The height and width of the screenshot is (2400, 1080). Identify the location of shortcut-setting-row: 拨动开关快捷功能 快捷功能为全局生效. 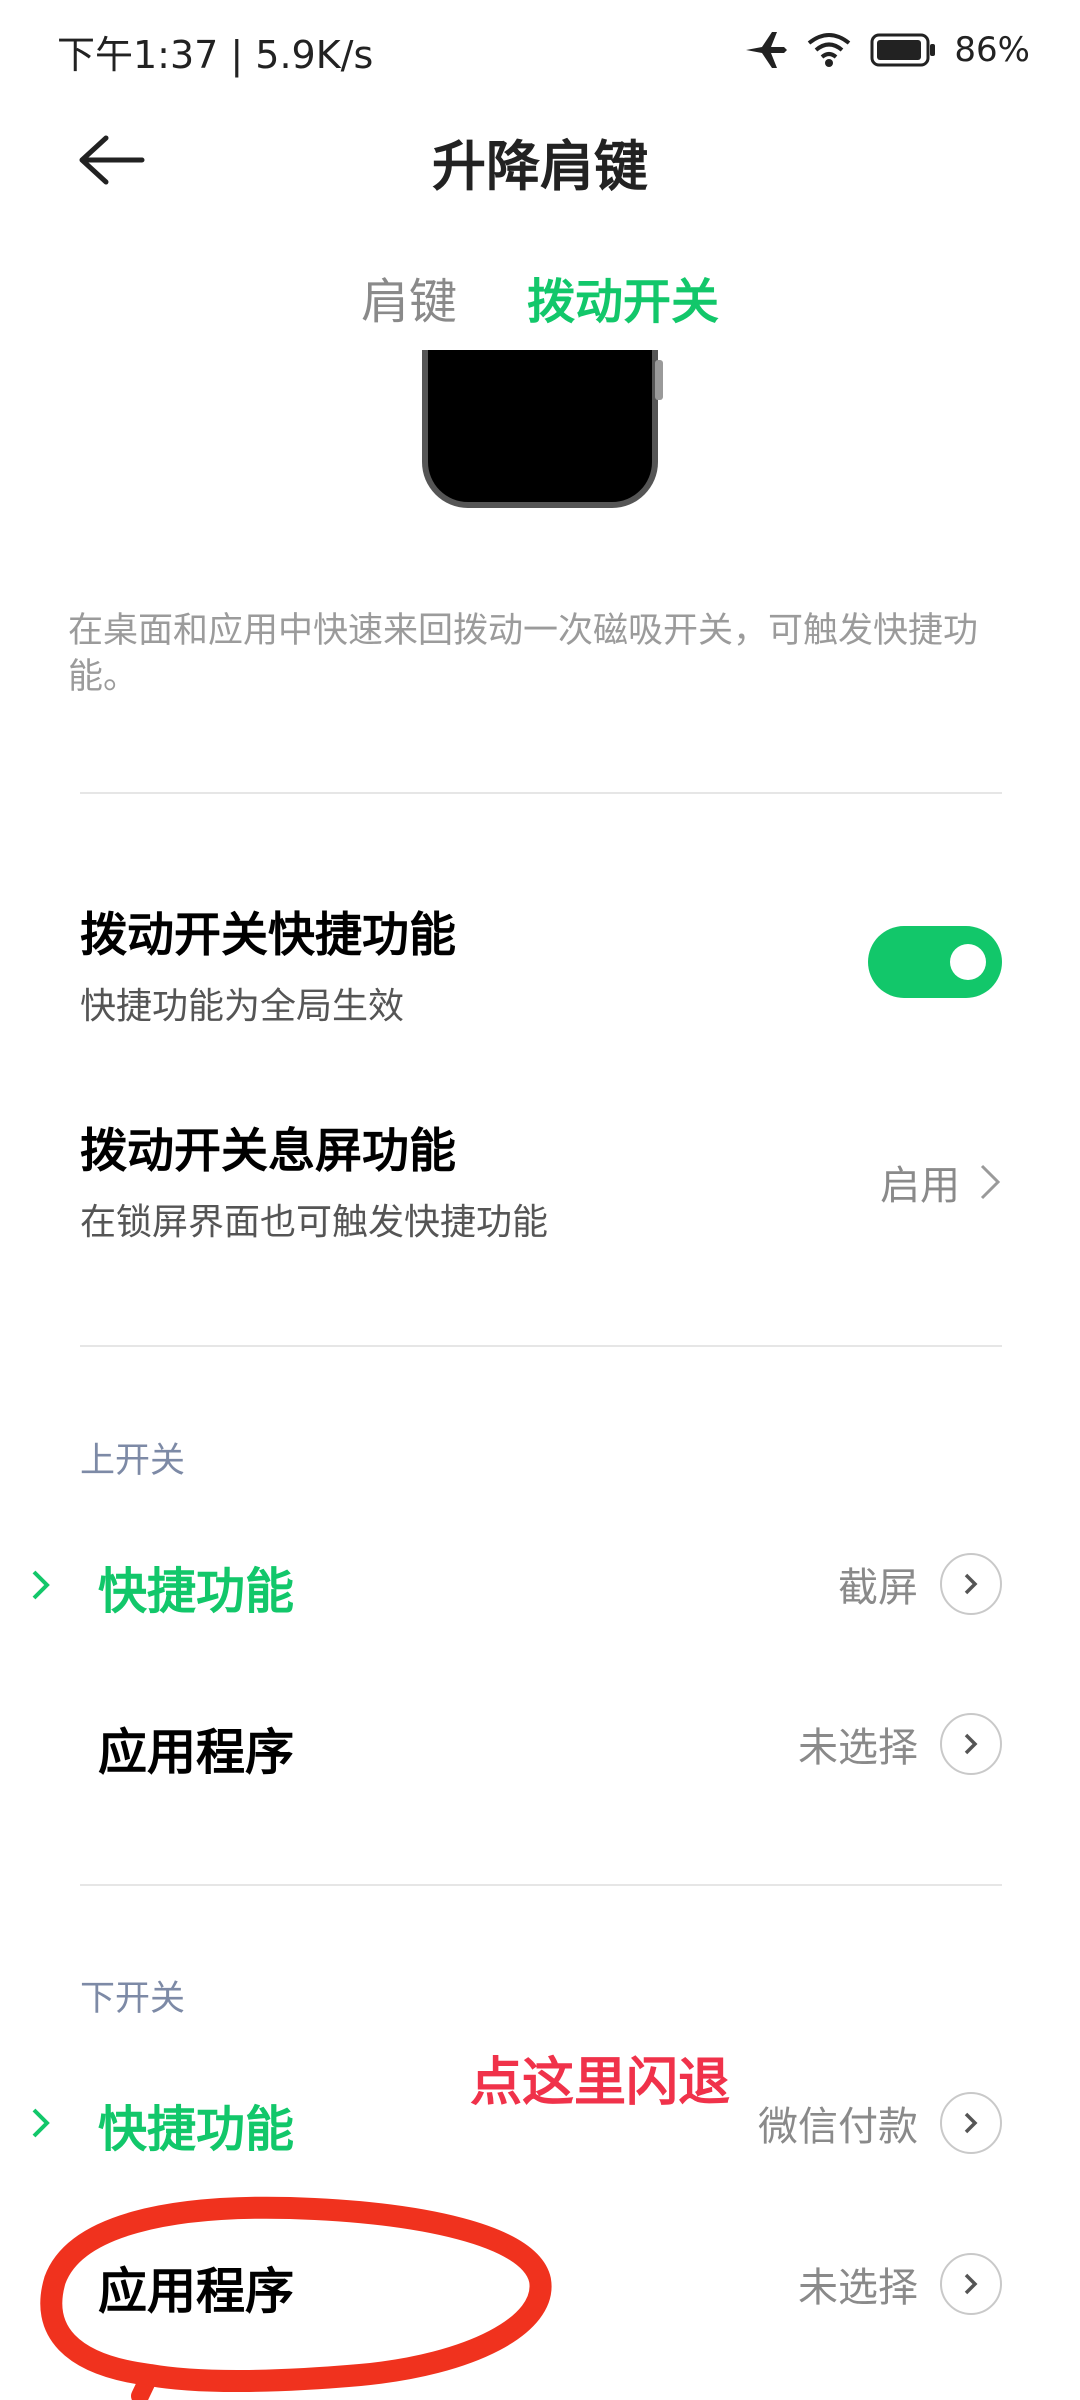
(268, 962).